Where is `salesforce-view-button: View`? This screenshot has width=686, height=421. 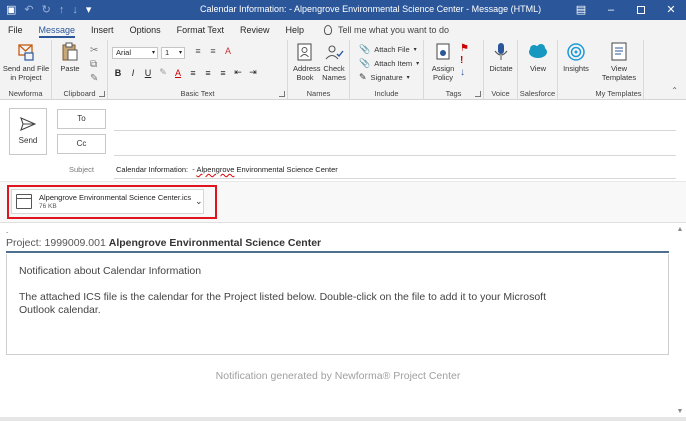
salesforce-view-button: View is located at coordinates (538, 57).